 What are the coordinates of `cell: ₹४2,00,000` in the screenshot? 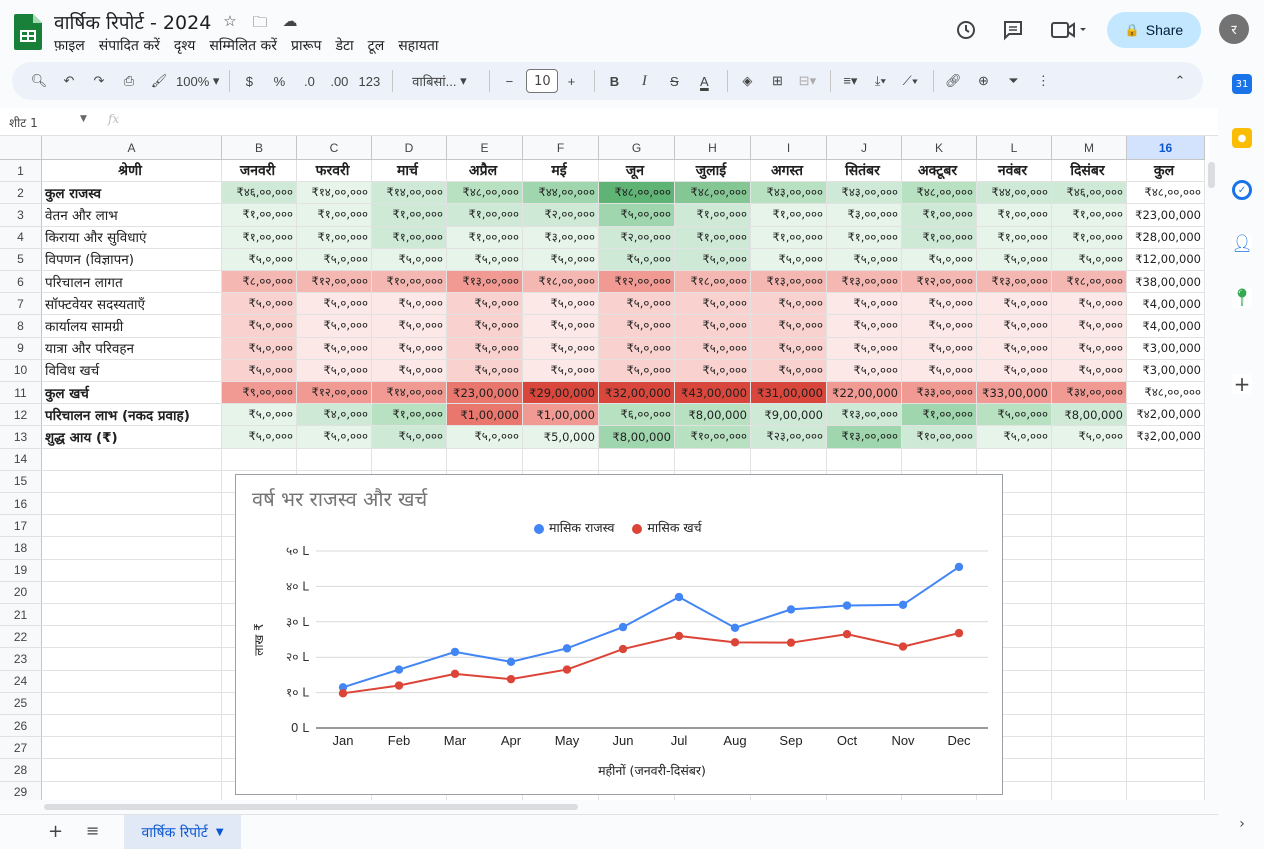 It's located at (1166, 415).